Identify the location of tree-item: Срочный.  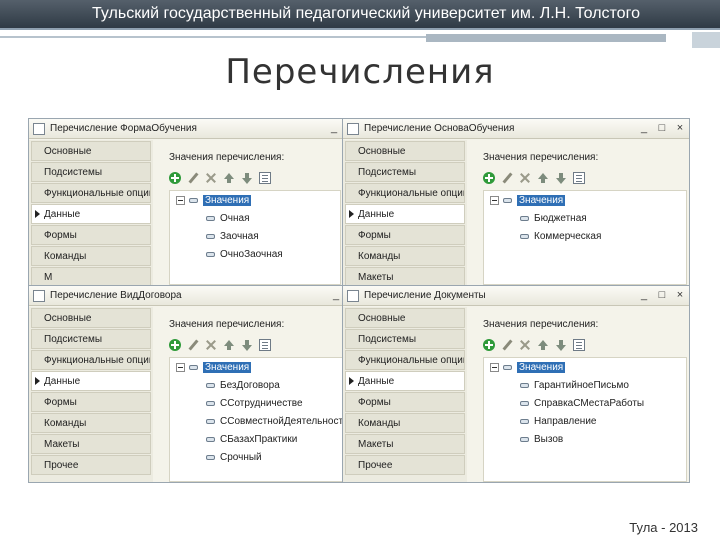
(234, 457).